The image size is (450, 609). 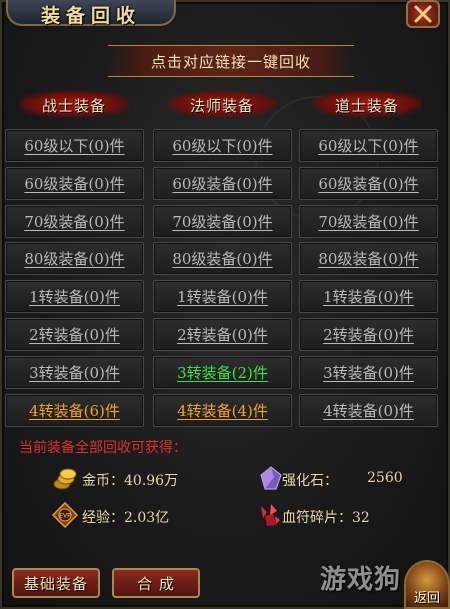 What do you see at coordinates (427, 584) in the screenshot?
I see `return-button: 返回` at bounding box center [427, 584].